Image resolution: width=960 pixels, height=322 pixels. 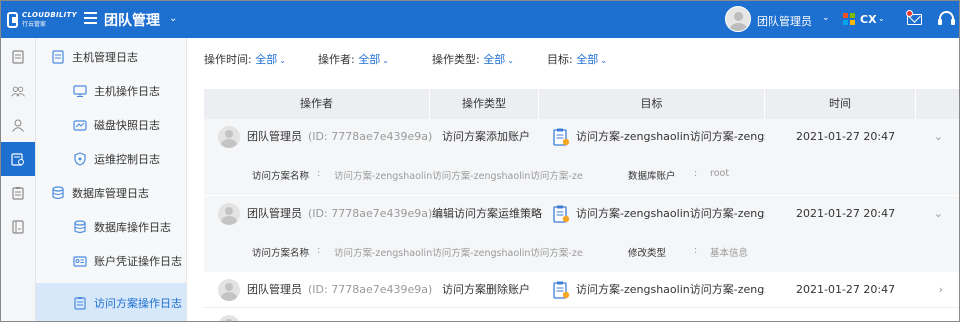 I want to click on disk-icon, so click(x=80, y=125).